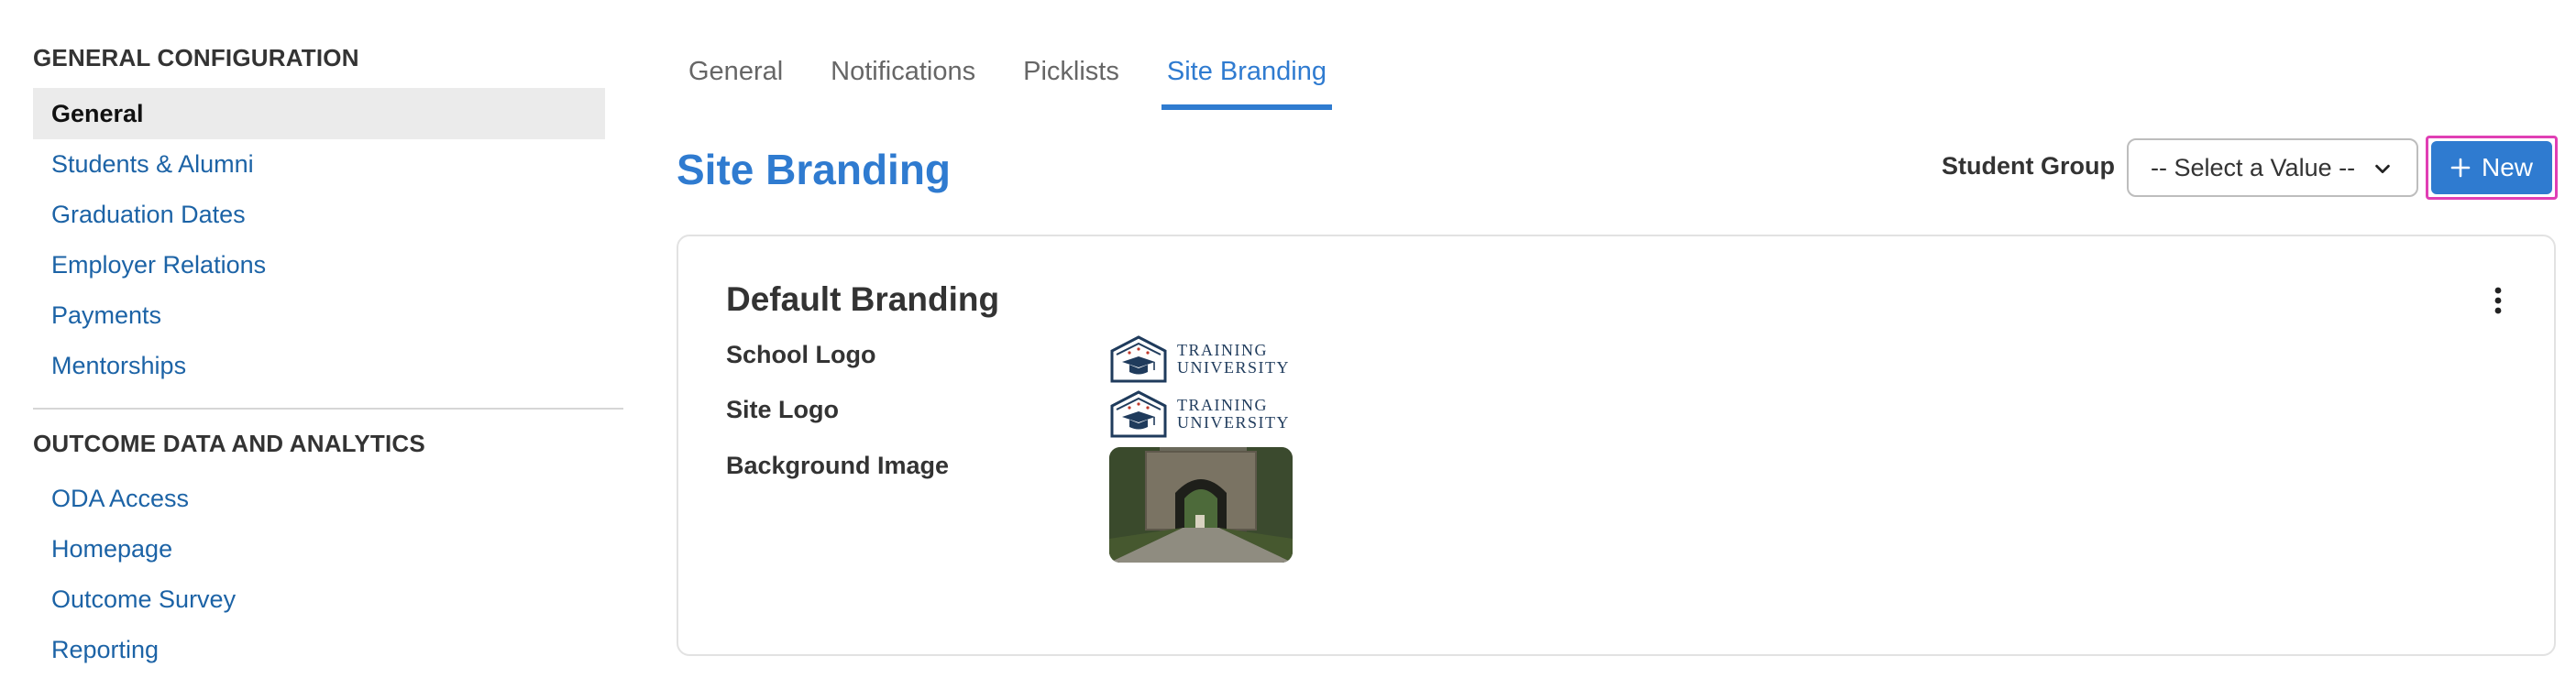 The height and width of the screenshot is (689, 2576). Describe the element at coordinates (328, 409) in the screenshot. I see `sidebar-divider` at that location.